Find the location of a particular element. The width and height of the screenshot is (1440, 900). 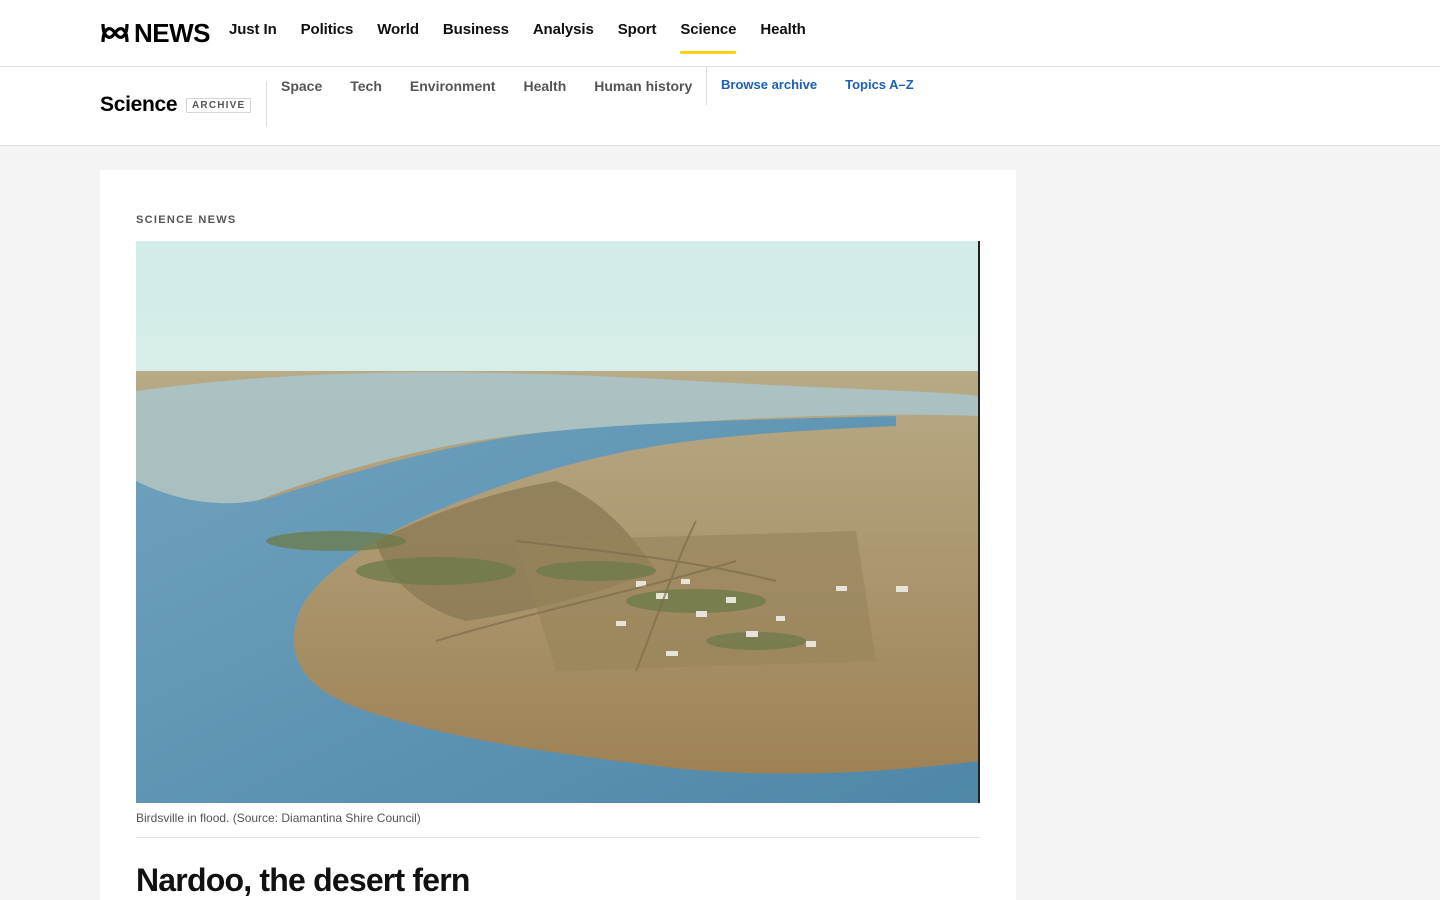

topics-az-link: Topics A–Z is located at coordinates (879, 84).